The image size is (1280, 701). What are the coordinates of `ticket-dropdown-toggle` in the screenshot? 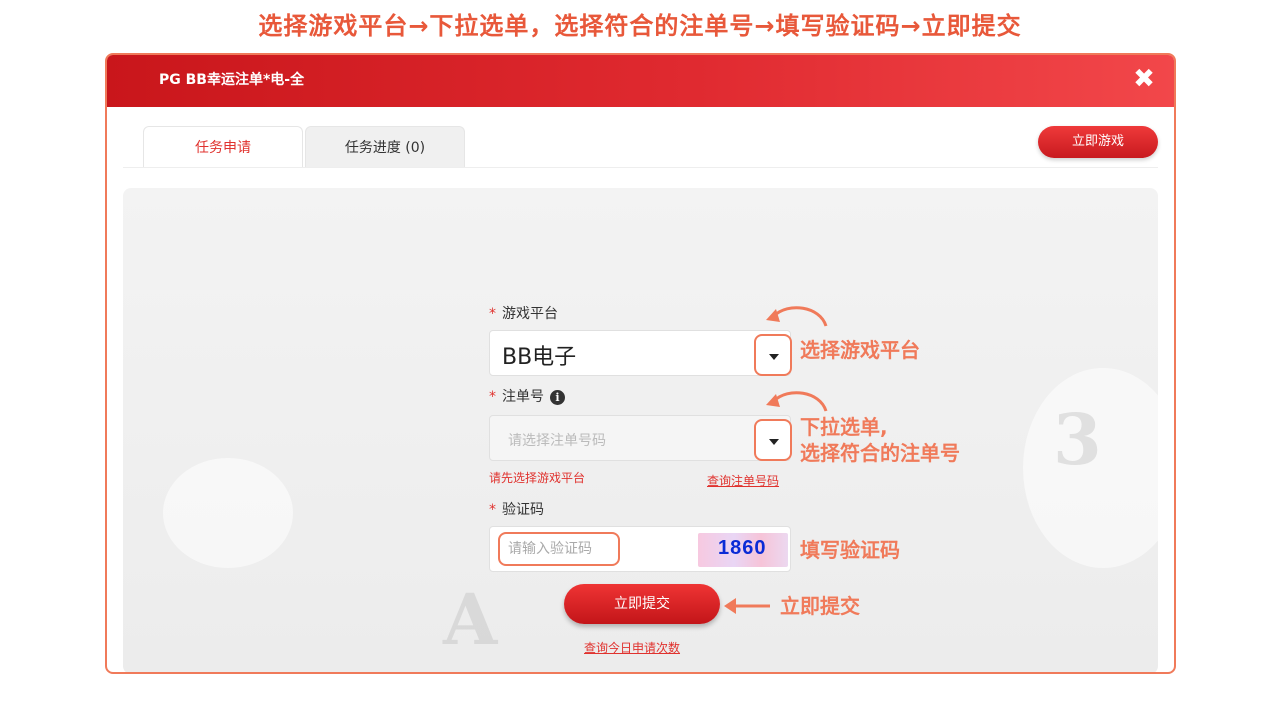 It's located at (773, 440).